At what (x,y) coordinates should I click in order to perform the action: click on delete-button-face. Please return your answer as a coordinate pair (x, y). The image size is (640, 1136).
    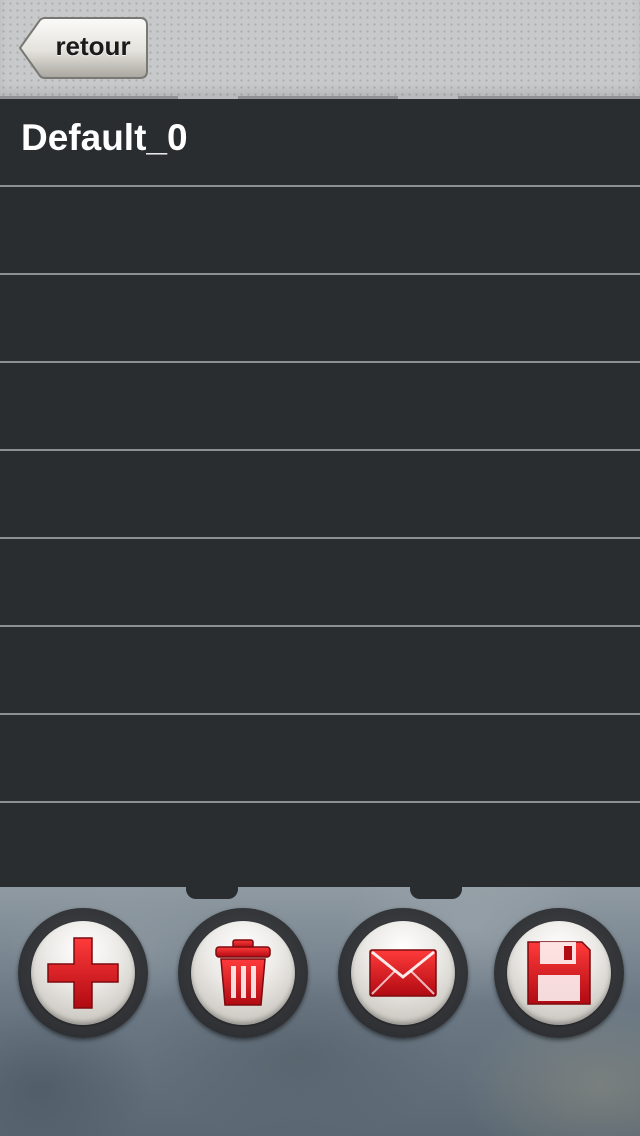
    Looking at the image, I should click on (243, 973).